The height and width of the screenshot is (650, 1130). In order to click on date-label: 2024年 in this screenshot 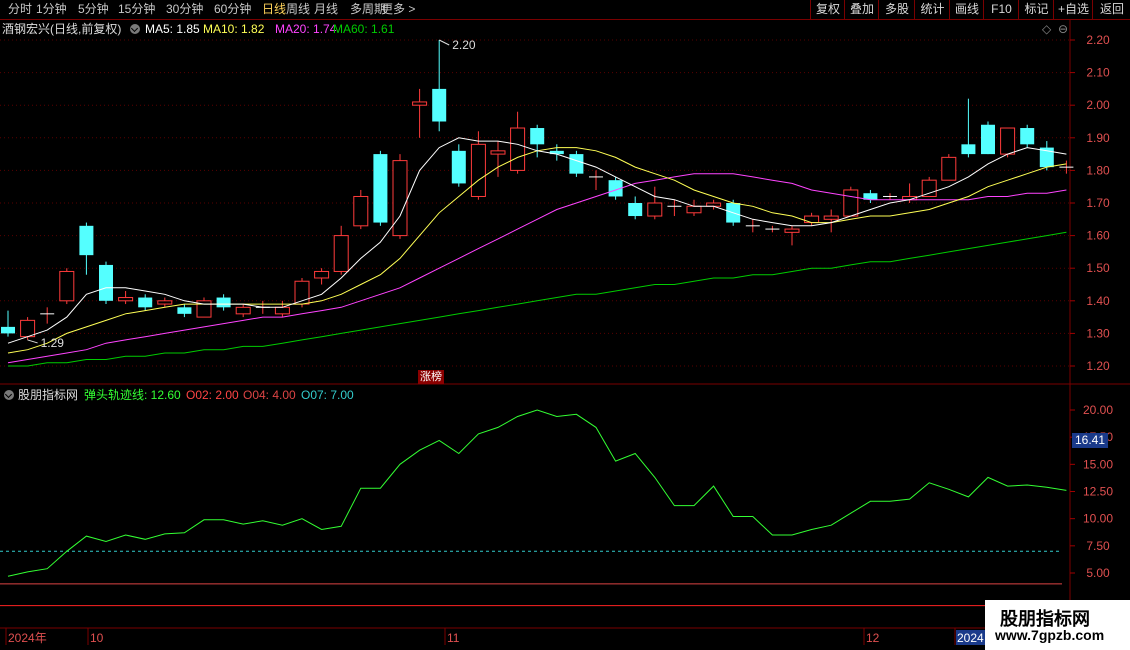, I will do `click(27, 638)`.